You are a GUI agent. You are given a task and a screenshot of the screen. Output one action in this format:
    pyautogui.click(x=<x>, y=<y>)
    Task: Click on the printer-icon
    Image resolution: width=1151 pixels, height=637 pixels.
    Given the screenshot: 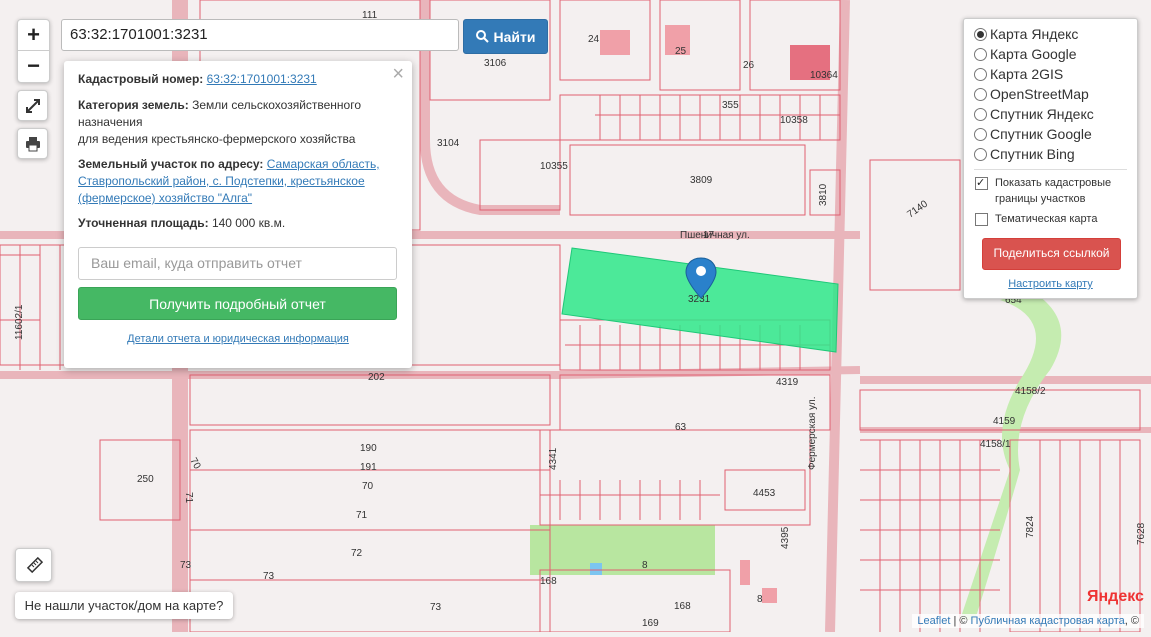 What is the action you would take?
    pyautogui.click(x=32, y=143)
    